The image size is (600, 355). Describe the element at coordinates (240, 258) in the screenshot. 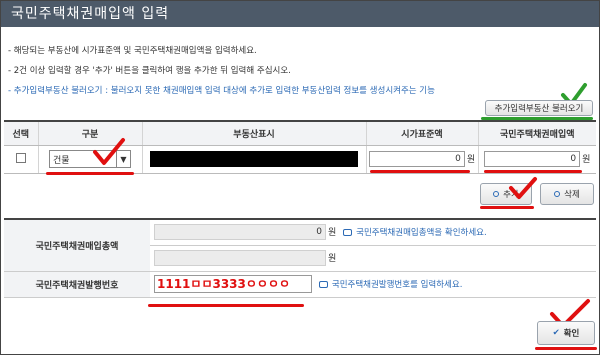

I see `secondary-amount-field` at that location.